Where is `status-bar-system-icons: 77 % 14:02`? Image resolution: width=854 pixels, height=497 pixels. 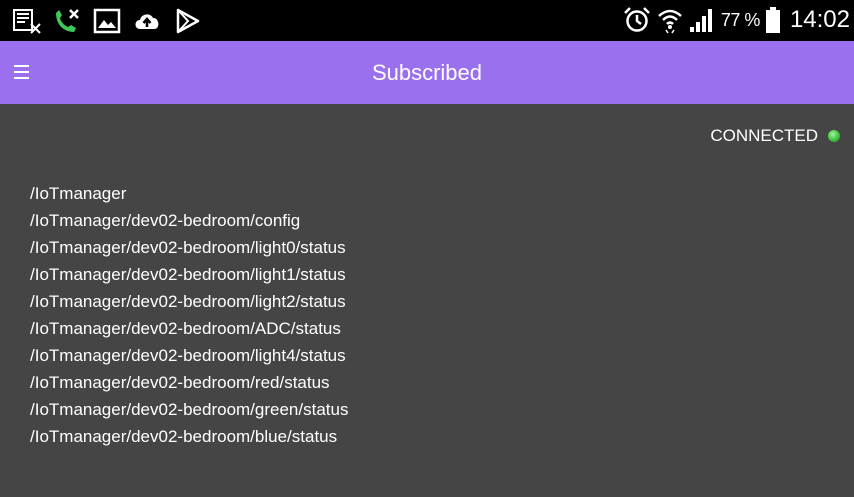
status-bar-system-icons: 77 % 14:02 is located at coordinates (736, 20).